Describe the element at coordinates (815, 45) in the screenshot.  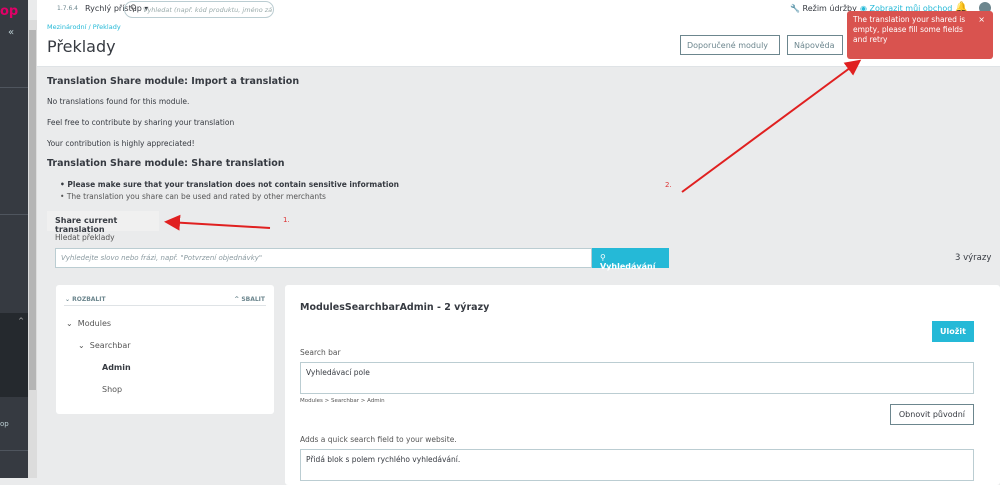
I see `help-button: Nápověda` at that location.